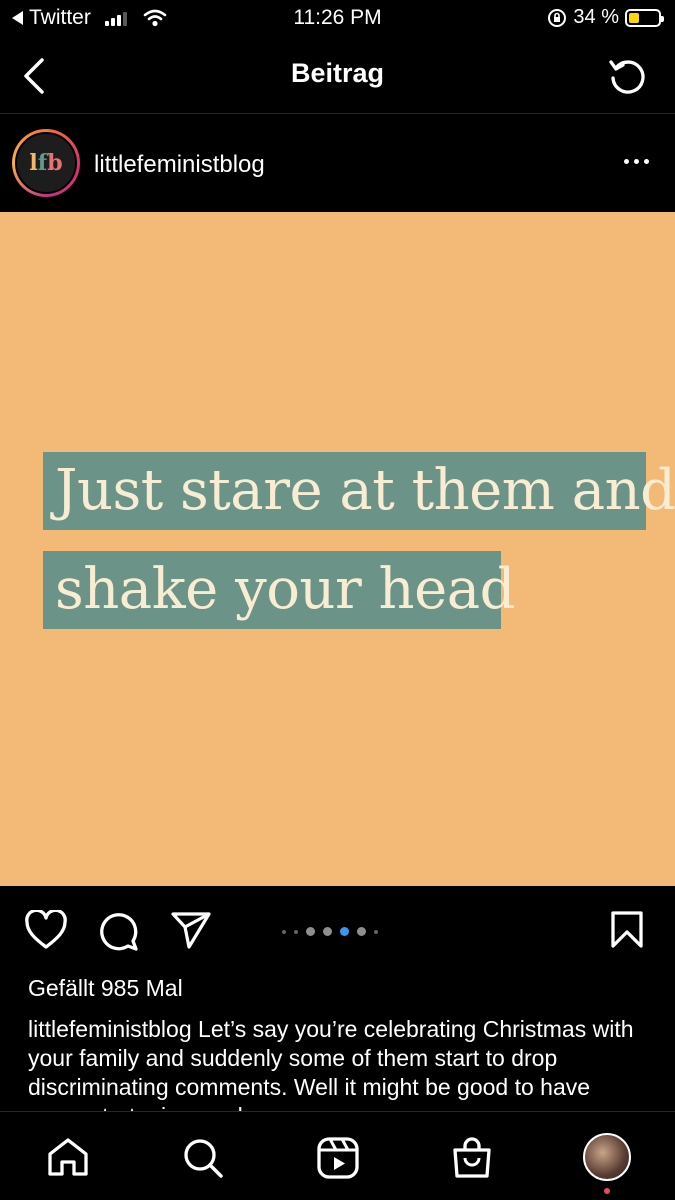  I want to click on quote-line-1: Just stare at them and, so click(359, 491).